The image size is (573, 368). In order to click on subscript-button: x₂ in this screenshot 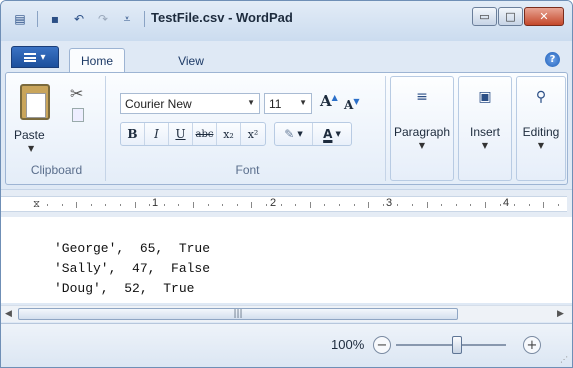, I will do `click(229, 134)`.